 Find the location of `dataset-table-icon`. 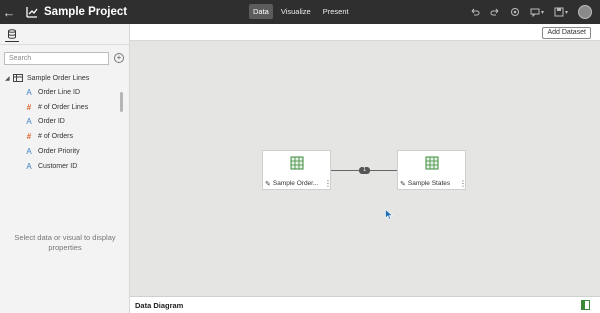

dataset-table-icon is located at coordinates (18, 78).